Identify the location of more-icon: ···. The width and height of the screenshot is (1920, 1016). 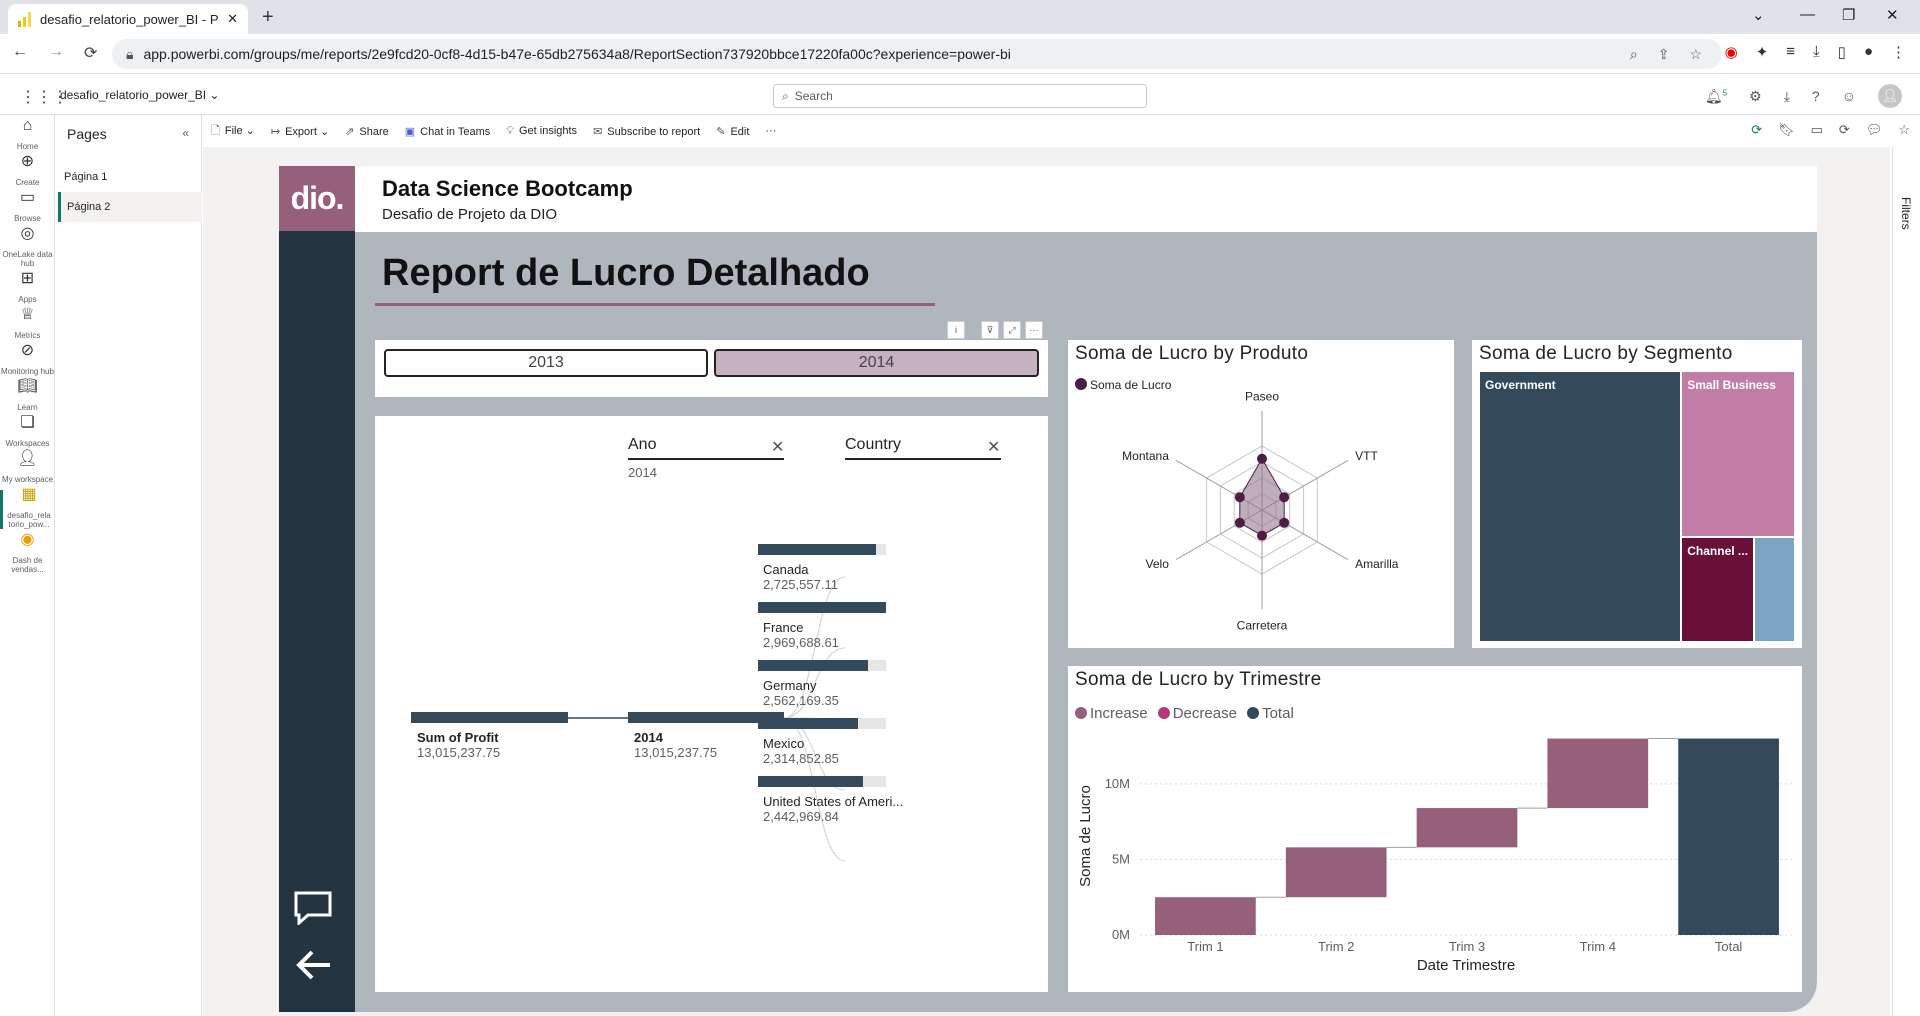
(1034, 330).